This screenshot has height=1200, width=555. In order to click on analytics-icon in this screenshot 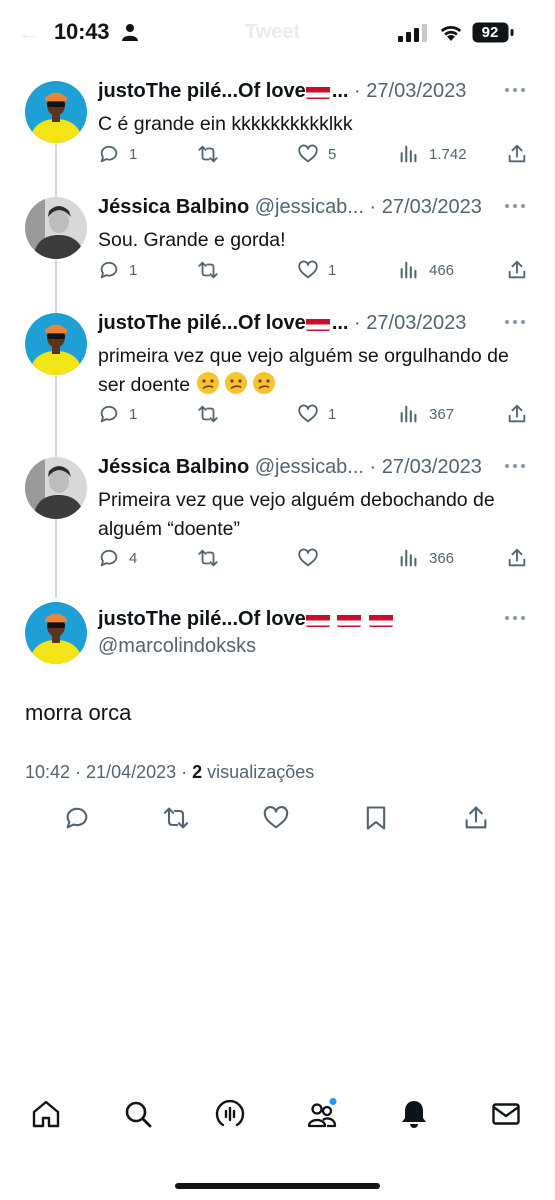, I will do `click(408, 414)`.